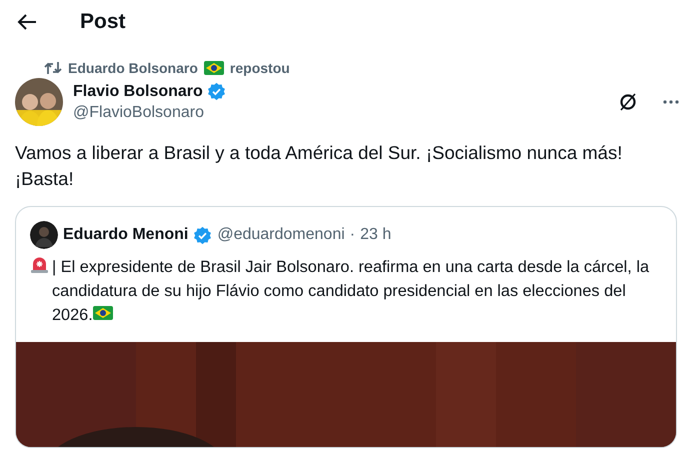 Image resolution: width=696 pixels, height=464 pixels. I want to click on repost-user: Eduardo Bolsonaro, so click(133, 68).